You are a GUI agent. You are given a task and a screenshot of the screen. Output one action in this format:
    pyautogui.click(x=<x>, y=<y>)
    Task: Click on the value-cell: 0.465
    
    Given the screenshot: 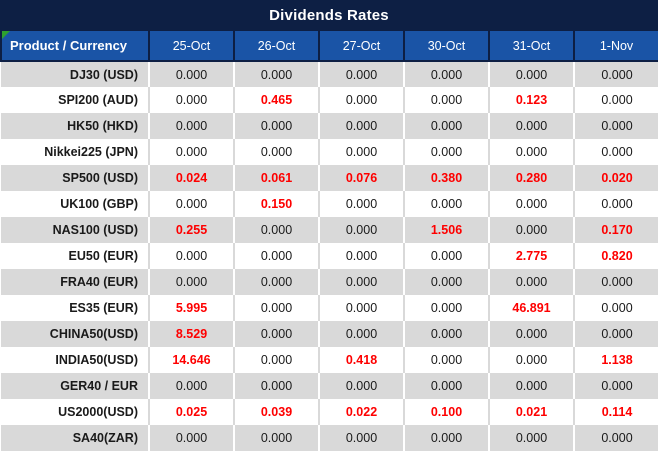 What is the action you would take?
    pyautogui.click(x=276, y=100)
    